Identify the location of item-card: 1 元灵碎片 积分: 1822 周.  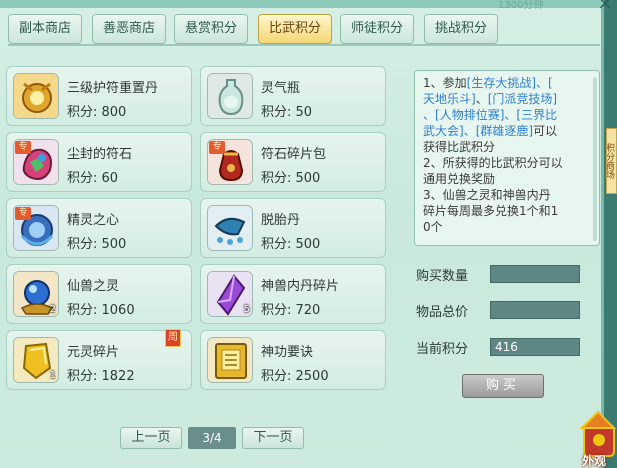
(99, 359).